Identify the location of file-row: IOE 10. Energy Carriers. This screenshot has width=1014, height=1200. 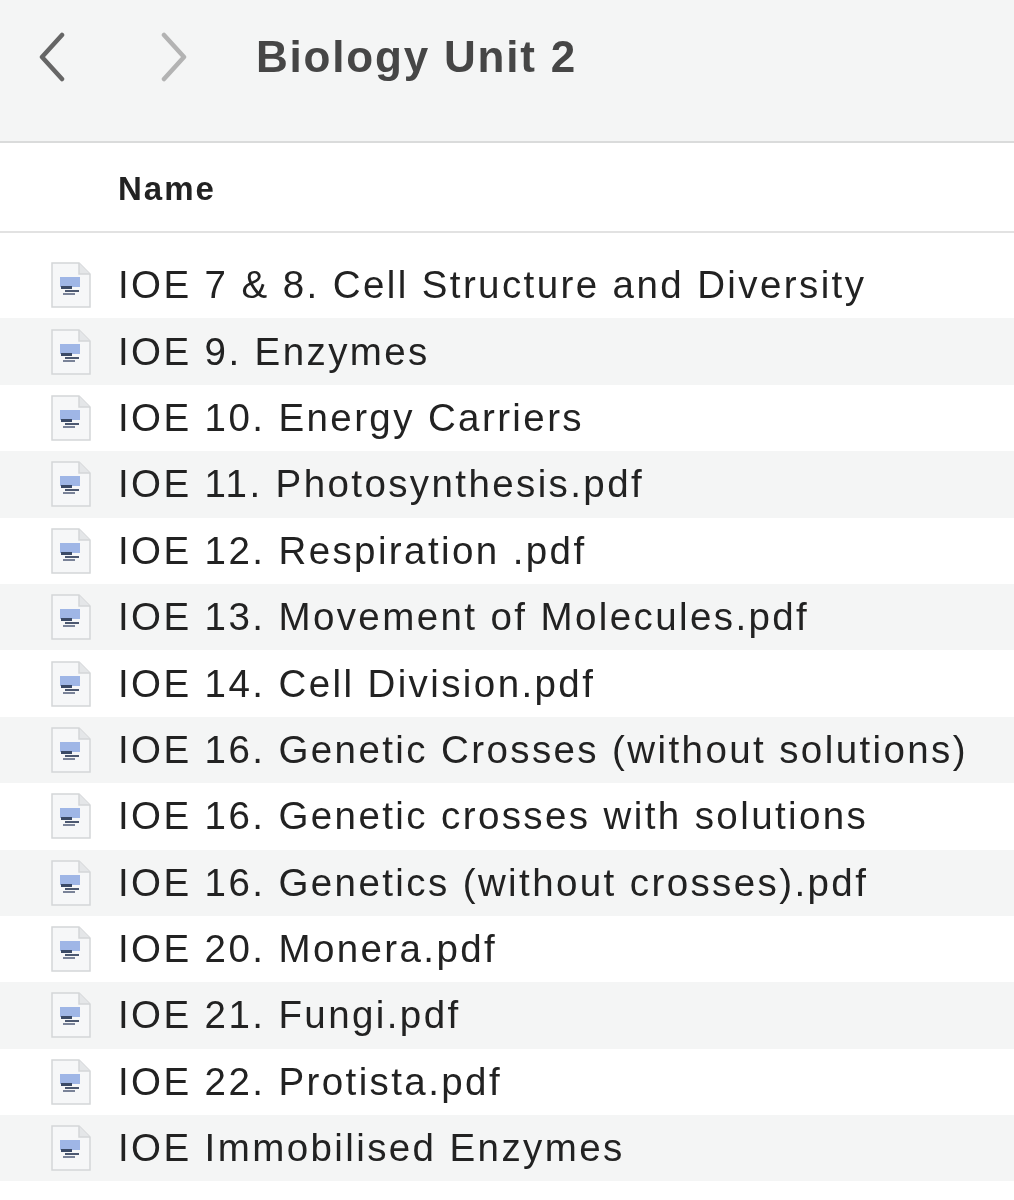
(507, 418).